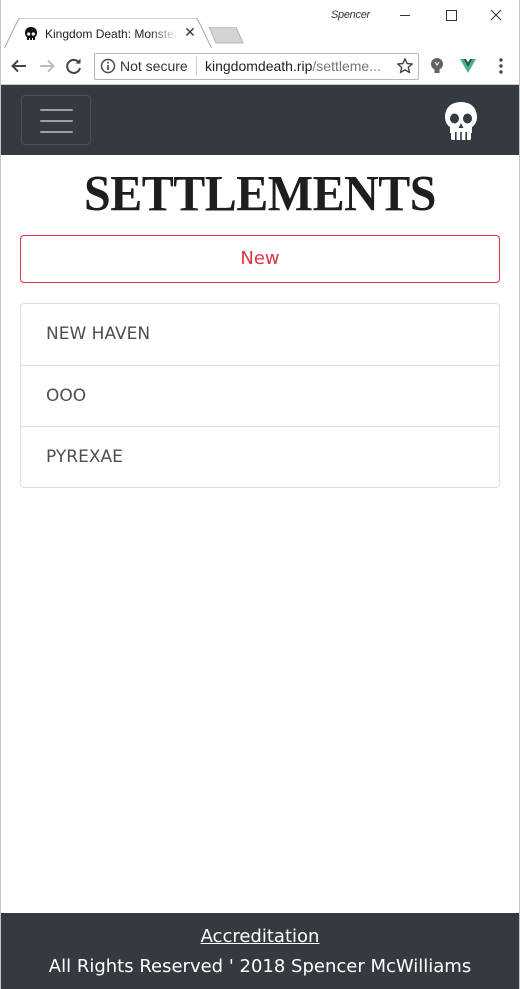 This screenshot has width=520, height=989. Describe the element at coordinates (190, 33) in the screenshot. I see `tab-close-icon: ✕` at that location.